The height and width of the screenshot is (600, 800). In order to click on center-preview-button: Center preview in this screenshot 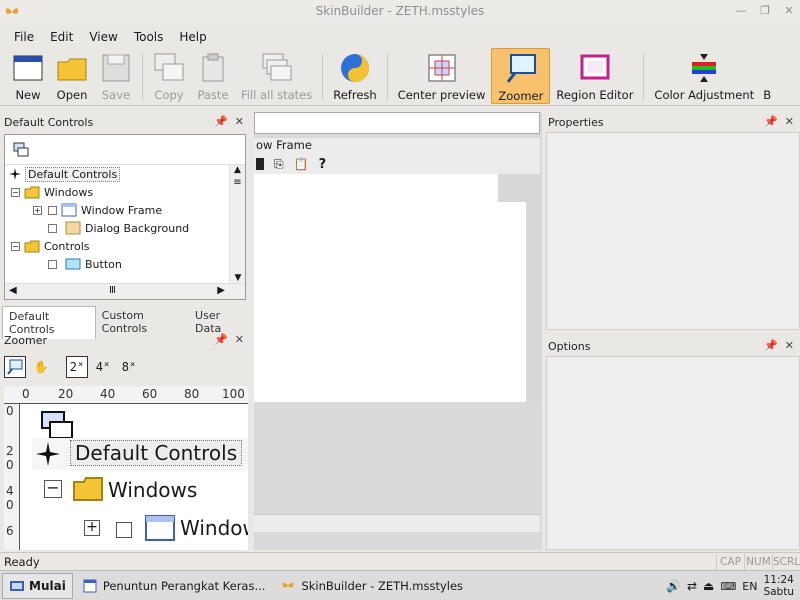, I will do `click(442, 76)`.